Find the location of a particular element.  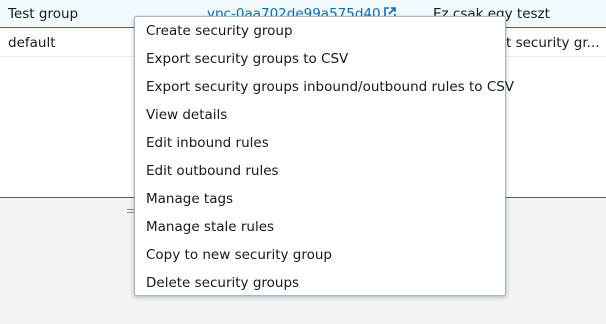

menu-item-delete-security-groups: Delete security groups is located at coordinates (320, 283).